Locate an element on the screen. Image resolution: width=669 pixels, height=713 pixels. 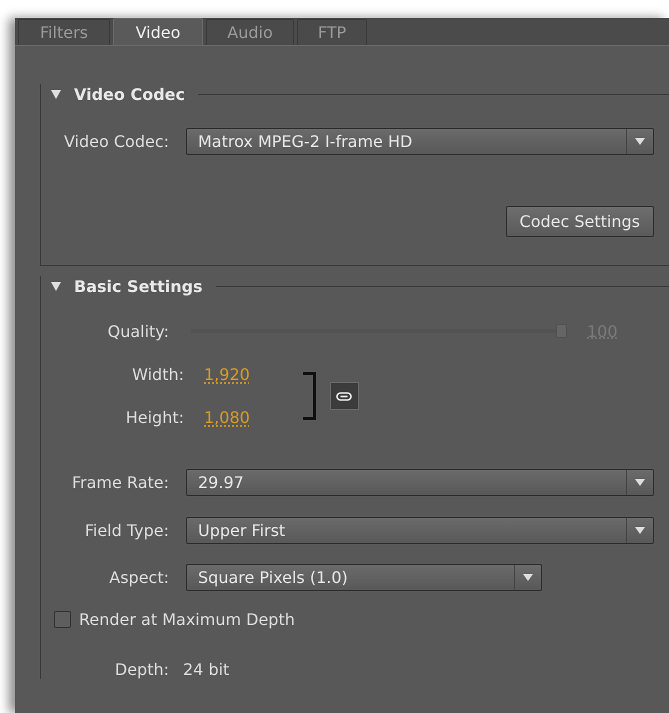
height-value: 1,080 is located at coordinates (227, 417).